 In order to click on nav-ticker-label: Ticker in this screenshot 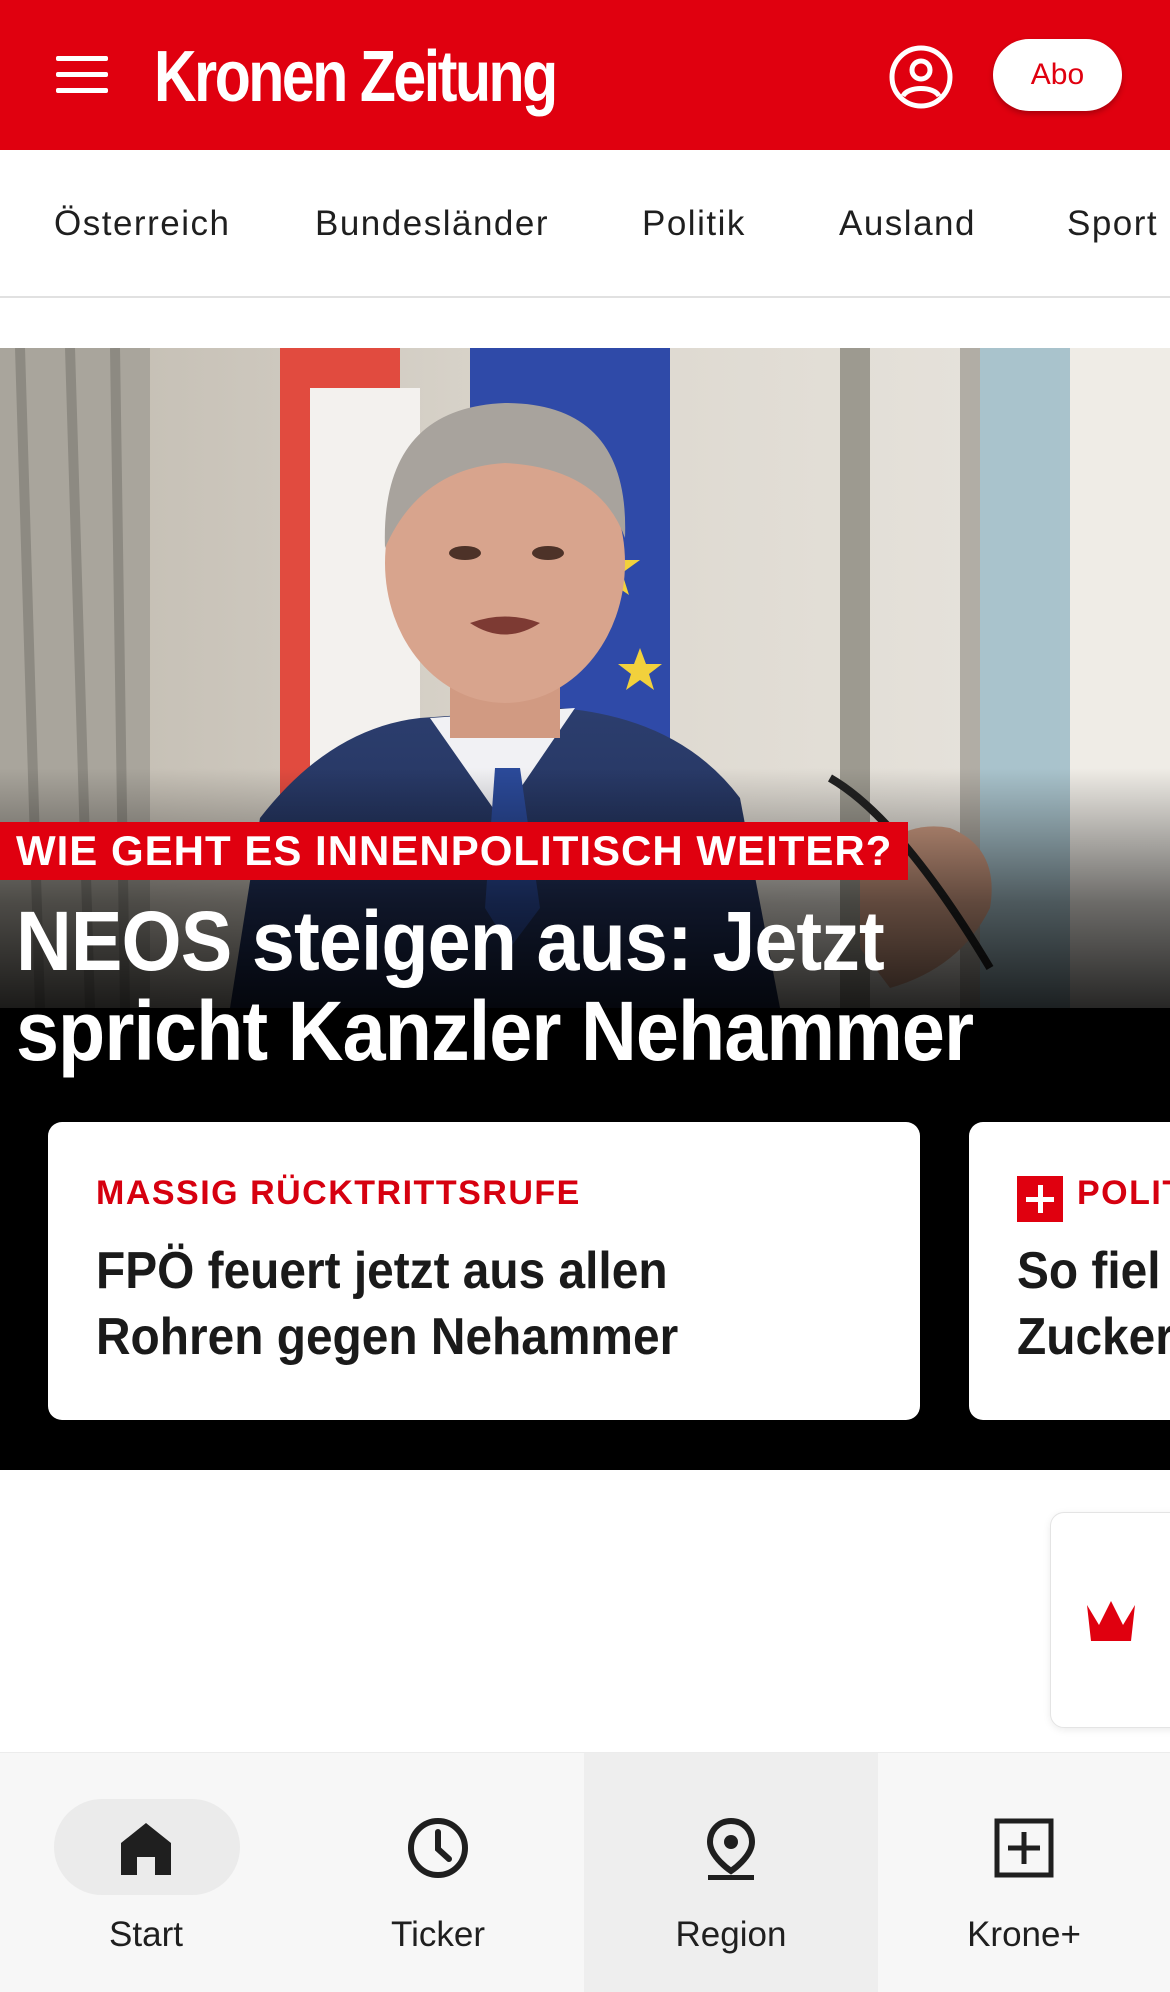, I will do `click(438, 1934)`.